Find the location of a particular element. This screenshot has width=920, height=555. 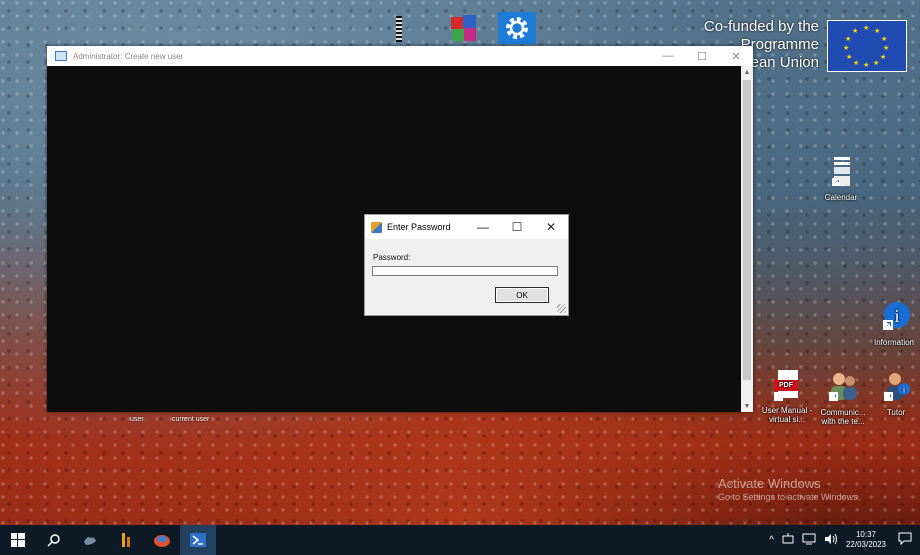

pdf-file-icon: PDF is located at coordinates (787, 387).